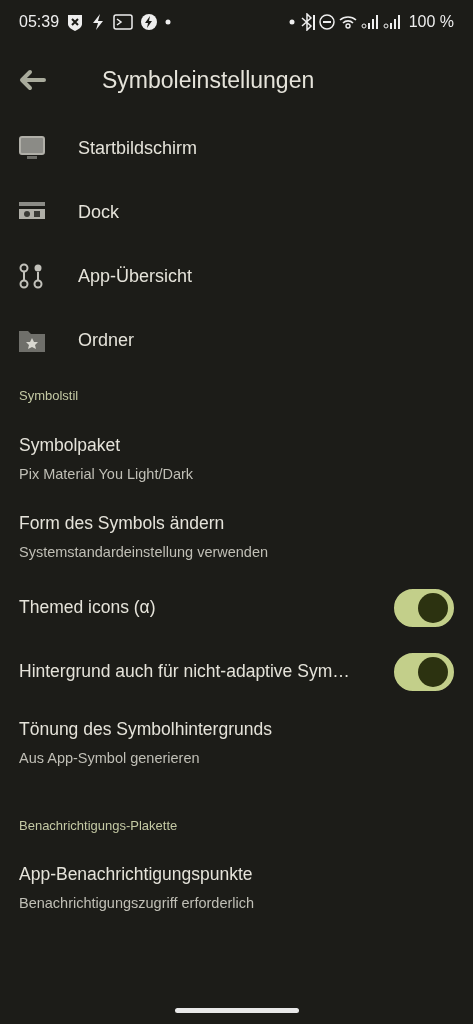 The width and height of the screenshot is (473, 1024). Describe the element at coordinates (146, 729) in the screenshot. I see `setting-title: Tönung des Symbolhintergrunds` at that location.